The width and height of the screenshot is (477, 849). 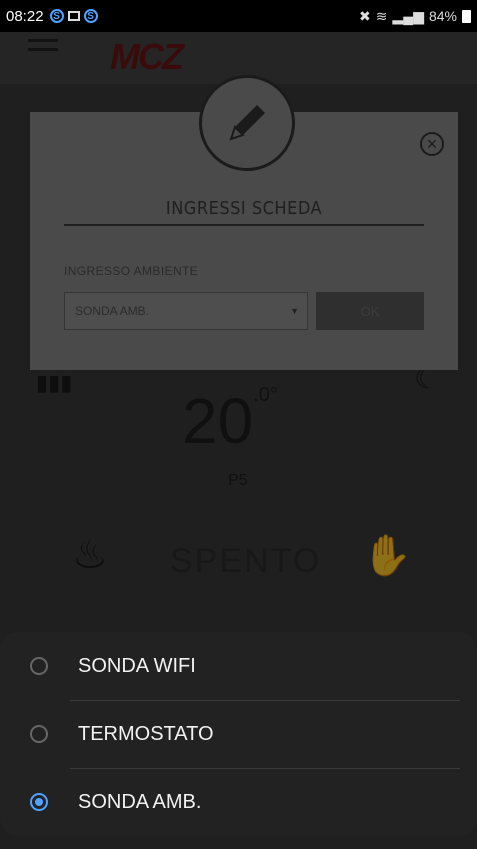 I want to click on image-notification-icon, so click(x=73, y=16).